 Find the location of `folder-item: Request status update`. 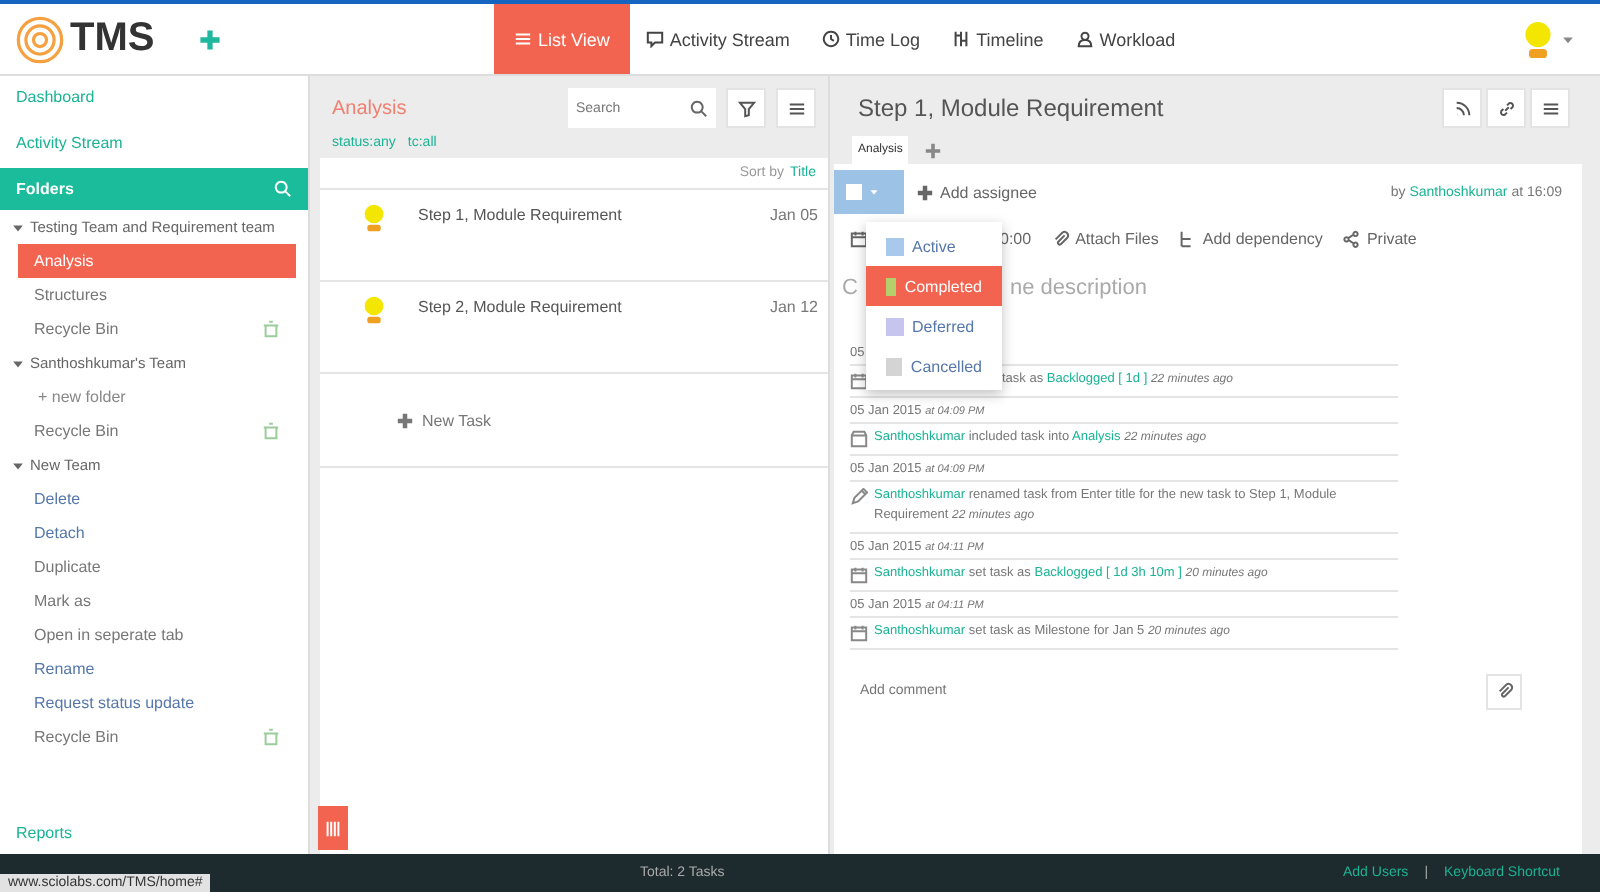

folder-item: Request status update is located at coordinates (157, 703).